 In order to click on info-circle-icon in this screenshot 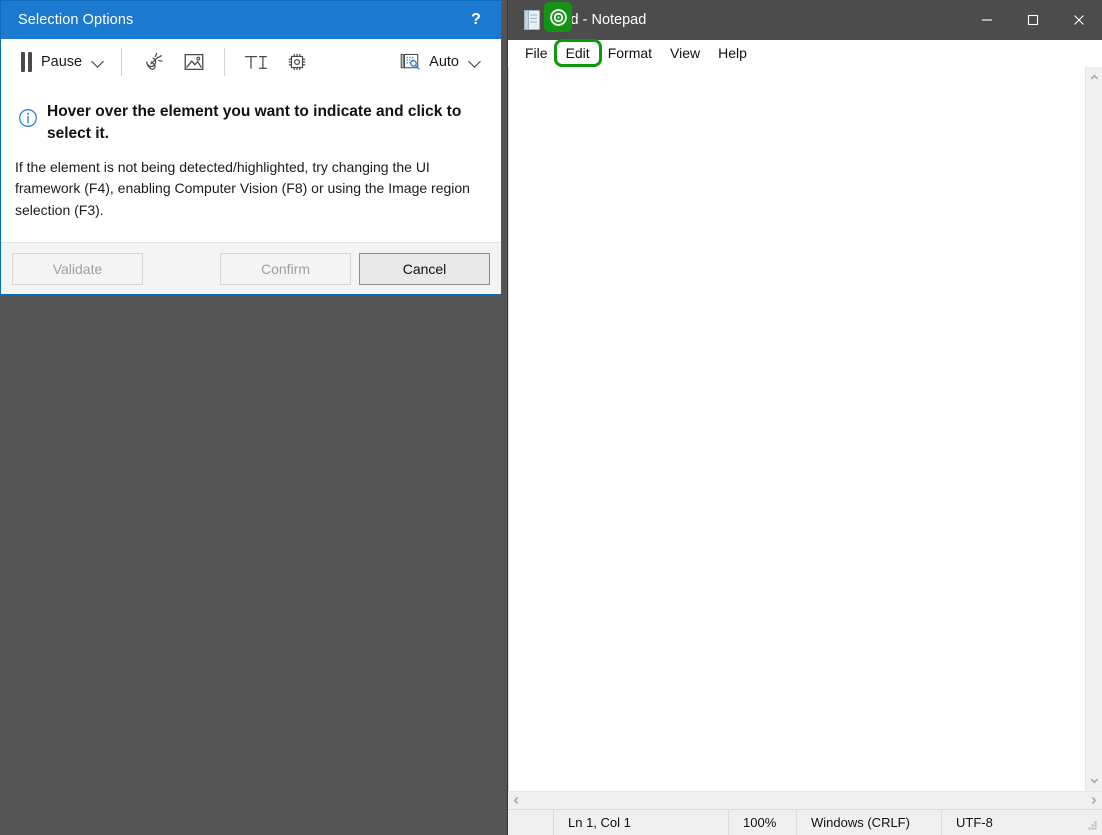, I will do `click(28, 118)`.